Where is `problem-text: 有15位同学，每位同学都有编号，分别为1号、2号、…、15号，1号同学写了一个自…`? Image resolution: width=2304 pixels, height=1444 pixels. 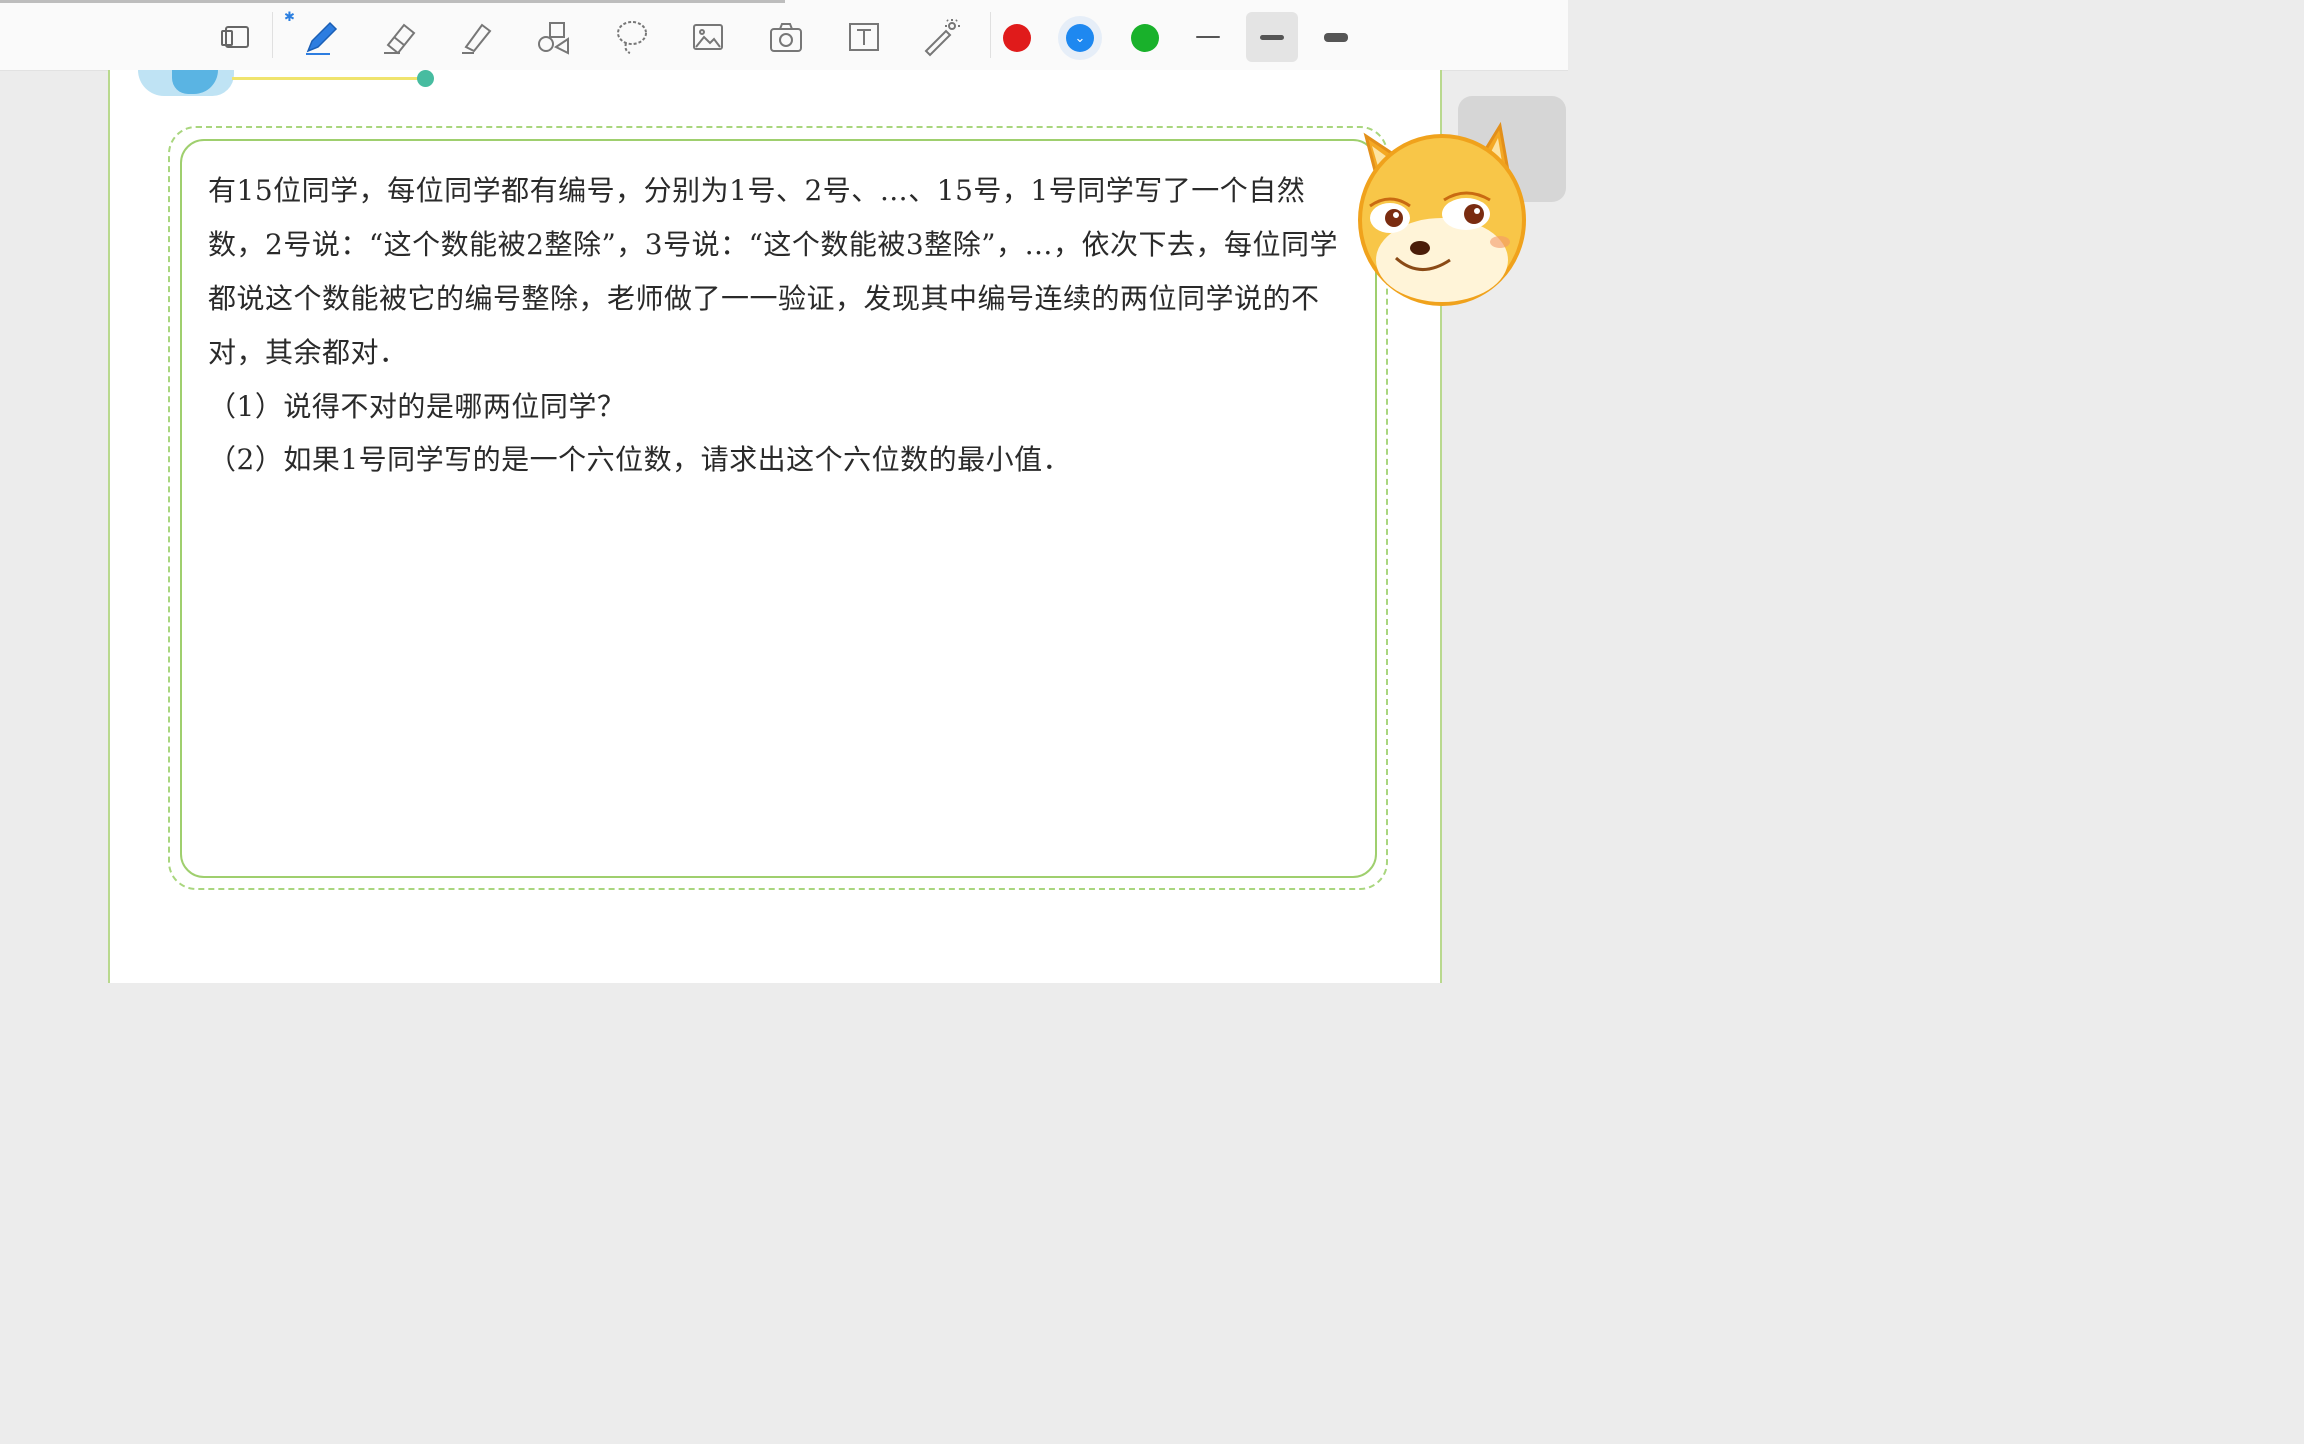 problem-text: 有15位同学，每位同学都有编号，分别为1号、2号、…、15号，1号同学写了一个自… is located at coordinates (783, 325).